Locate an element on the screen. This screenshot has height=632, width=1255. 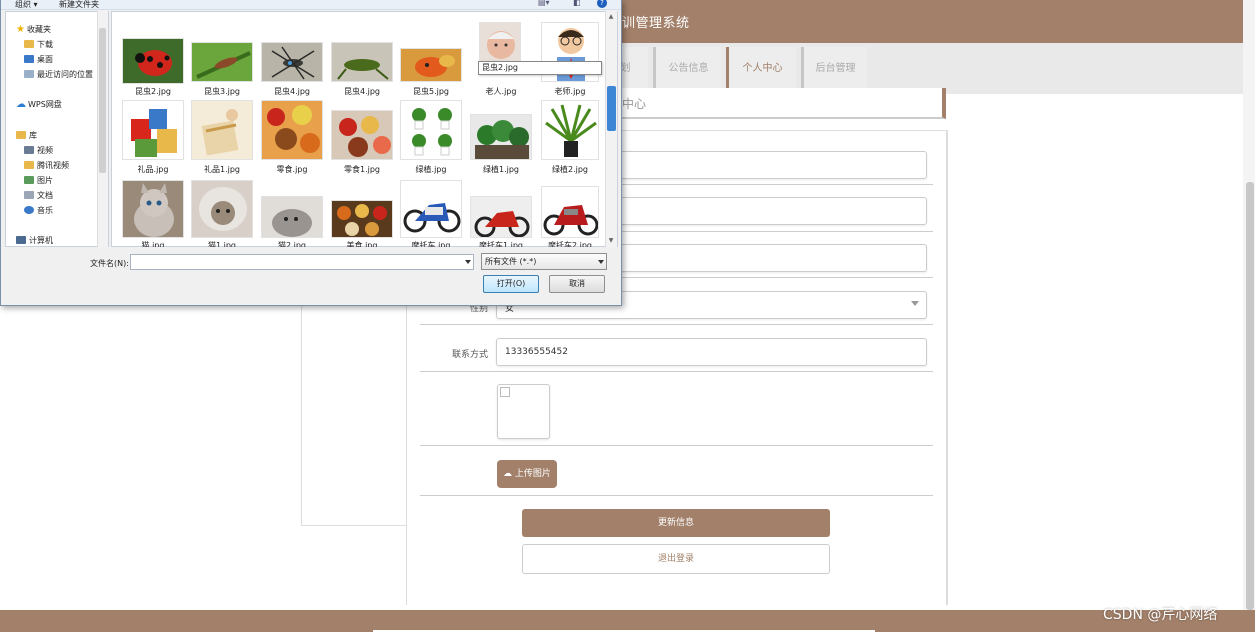
cancel-button: 取消 is located at coordinates (577, 284).